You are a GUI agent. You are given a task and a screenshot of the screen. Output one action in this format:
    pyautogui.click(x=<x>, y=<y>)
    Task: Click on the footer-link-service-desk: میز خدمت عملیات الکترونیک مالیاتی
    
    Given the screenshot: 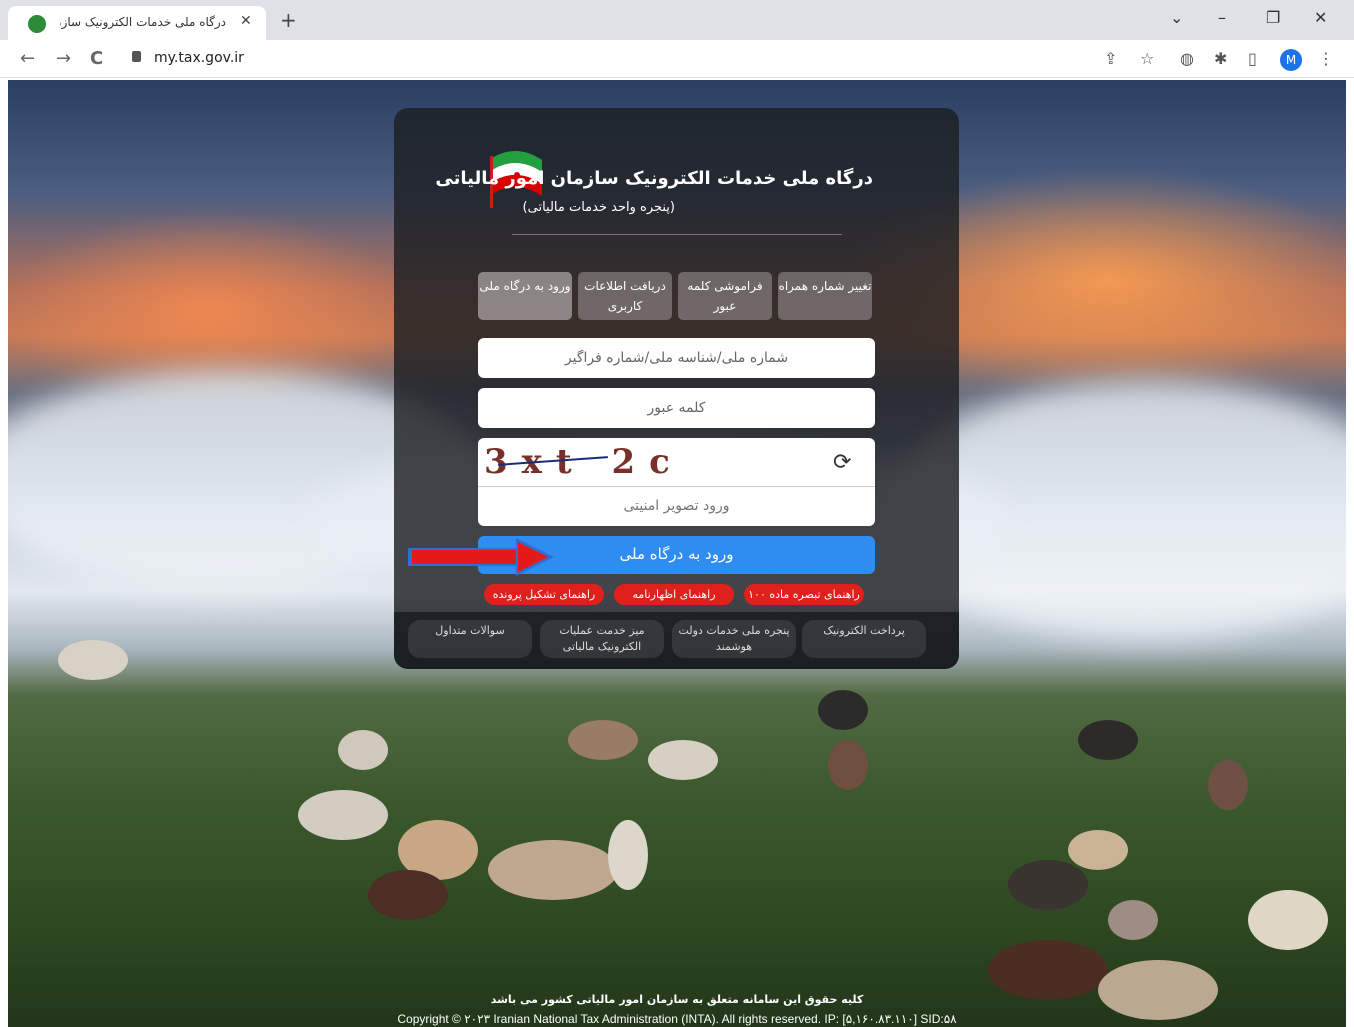 What is the action you would take?
    pyautogui.click(x=602, y=639)
    